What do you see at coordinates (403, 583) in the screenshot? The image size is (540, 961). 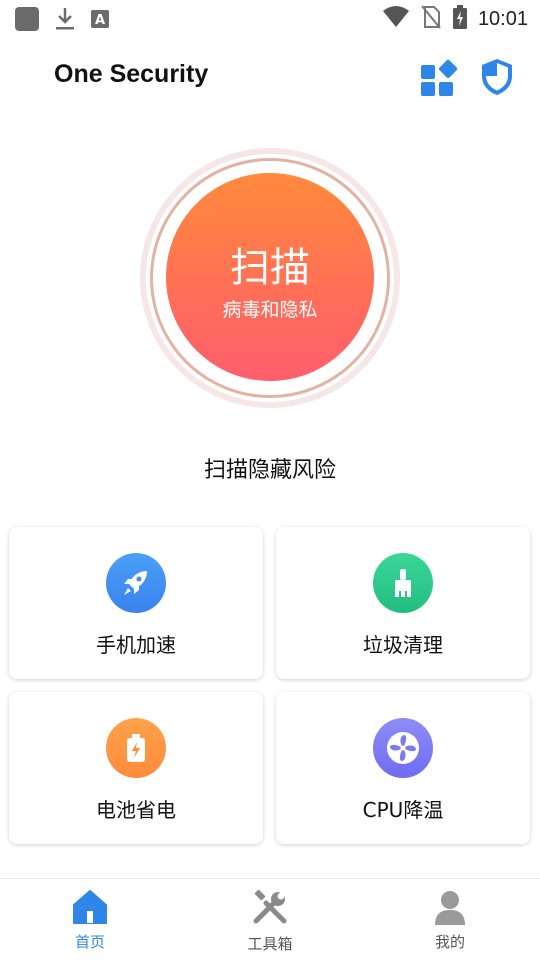 I see `broom-icon` at bounding box center [403, 583].